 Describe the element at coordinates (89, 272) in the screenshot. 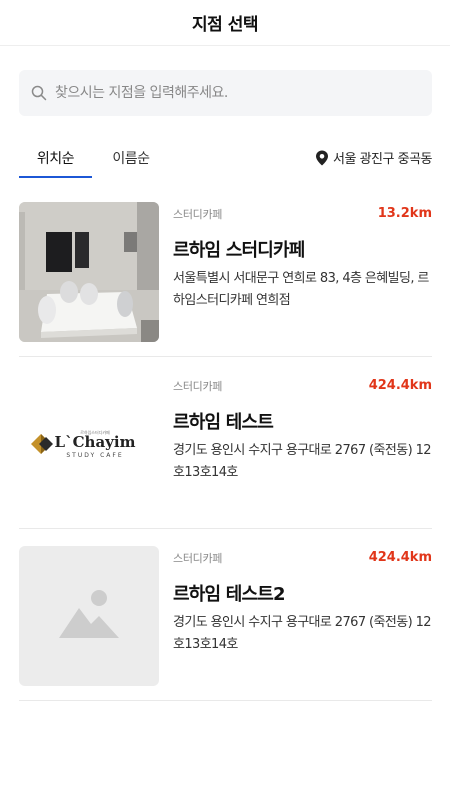

I see `branch-photo` at that location.